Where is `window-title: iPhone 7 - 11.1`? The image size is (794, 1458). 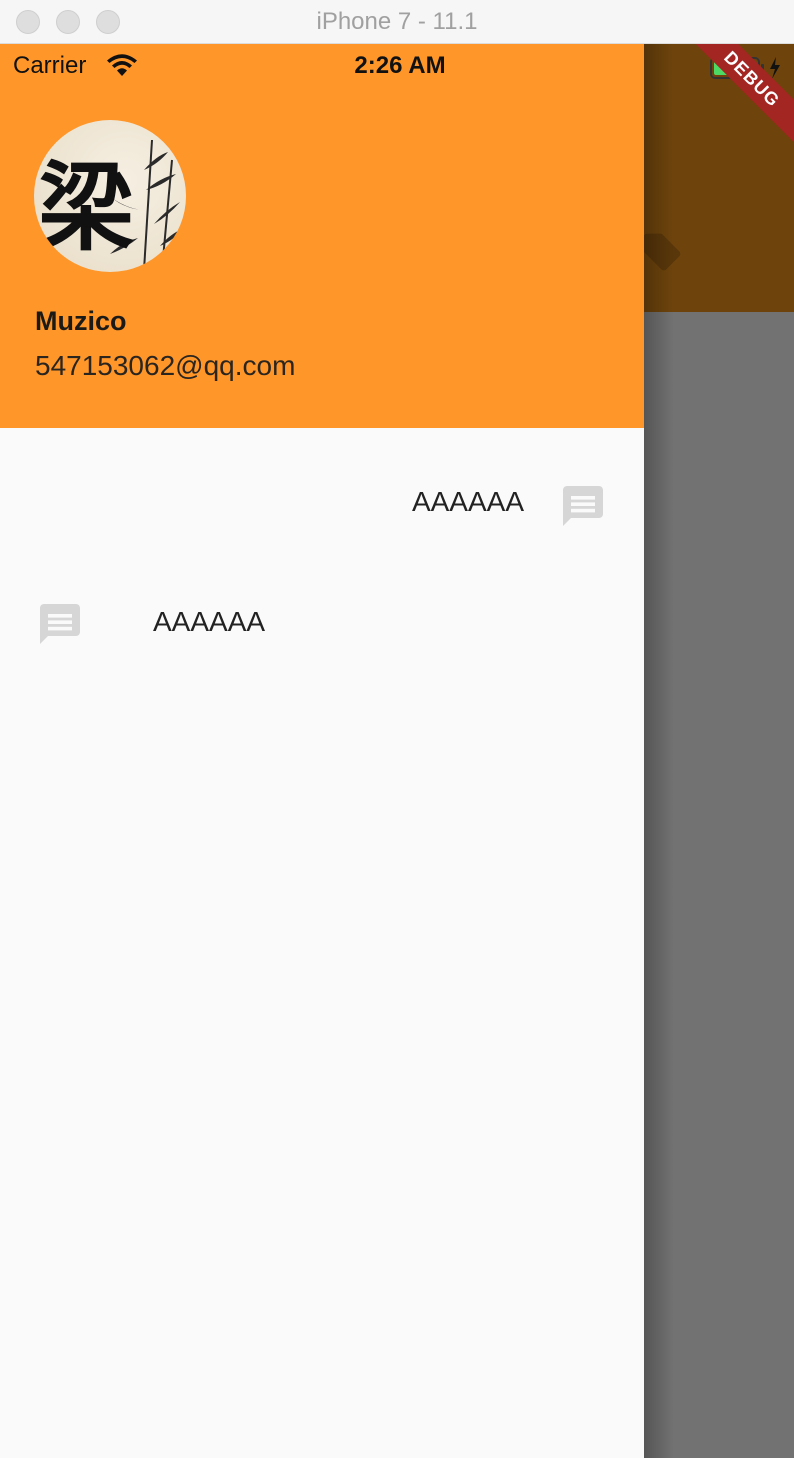
window-title: iPhone 7 - 11.1 is located at coordinates (397, 21).